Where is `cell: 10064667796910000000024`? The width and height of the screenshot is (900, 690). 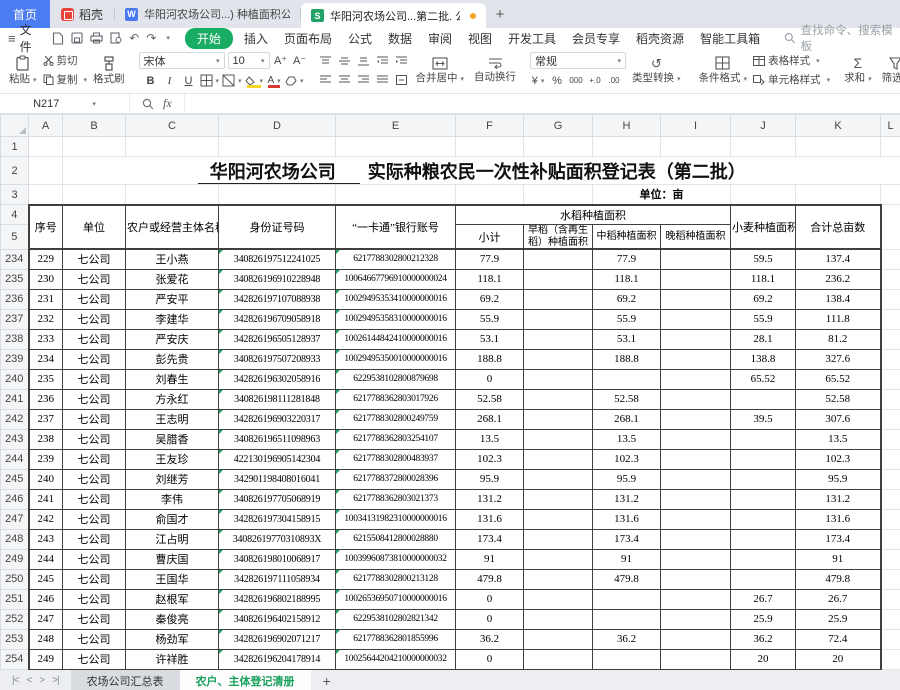 cell: 10064667796910000000024 is located at coordinates (395, 279).